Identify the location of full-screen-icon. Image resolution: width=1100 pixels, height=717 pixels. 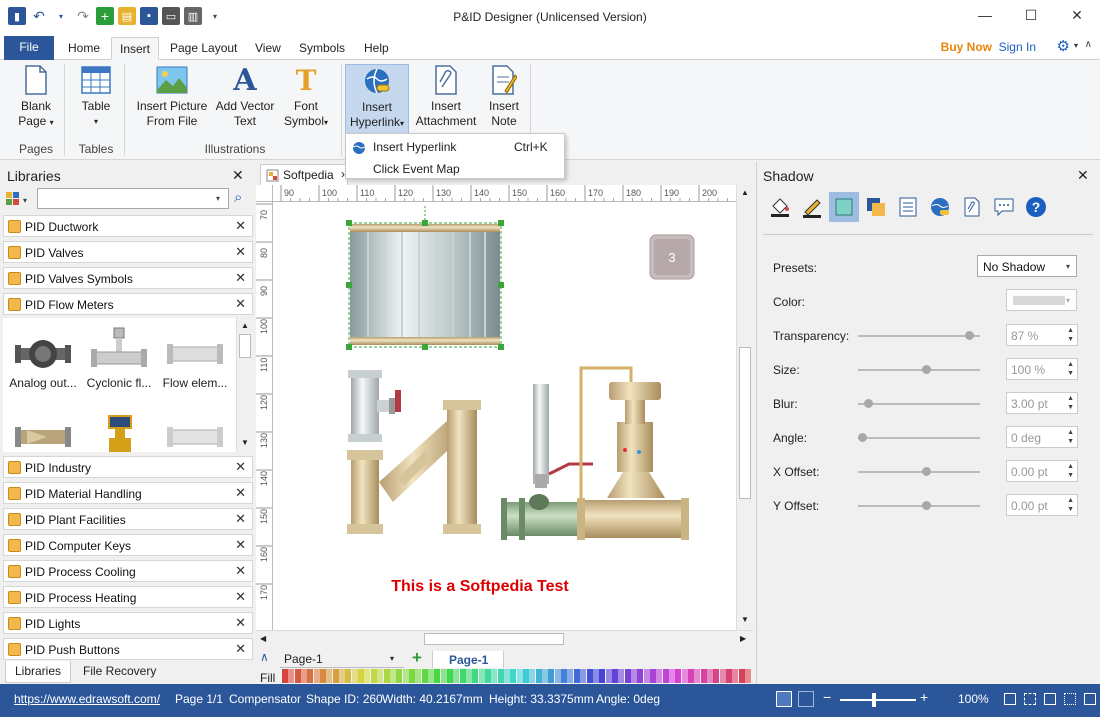
(1050, 699).